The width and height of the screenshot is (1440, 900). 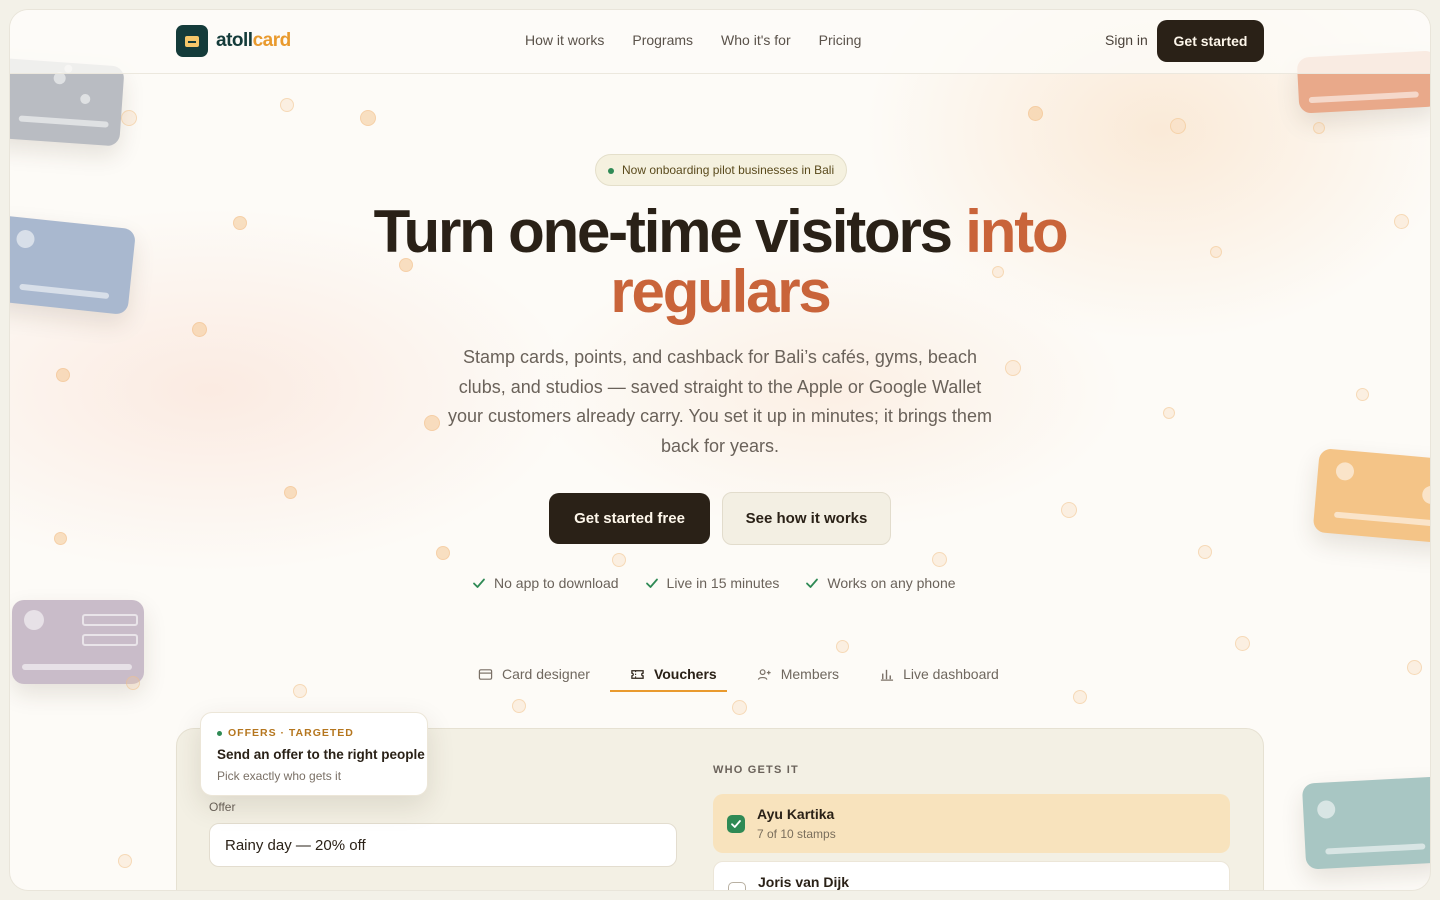 What do you see at coordinates (564, 40) in the screenshot?
I see `nav-how-it-works: How it works` at bounding box center [564, 40].